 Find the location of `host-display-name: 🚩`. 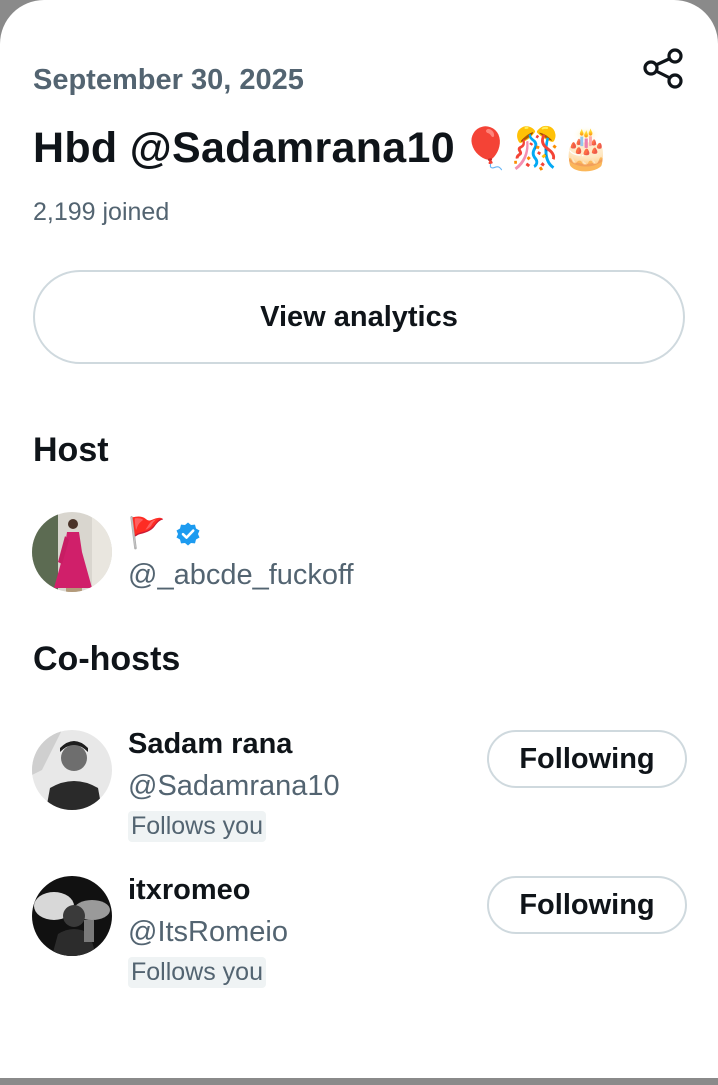

host-display-name: 🚩 is located at coordinates (164, 533).